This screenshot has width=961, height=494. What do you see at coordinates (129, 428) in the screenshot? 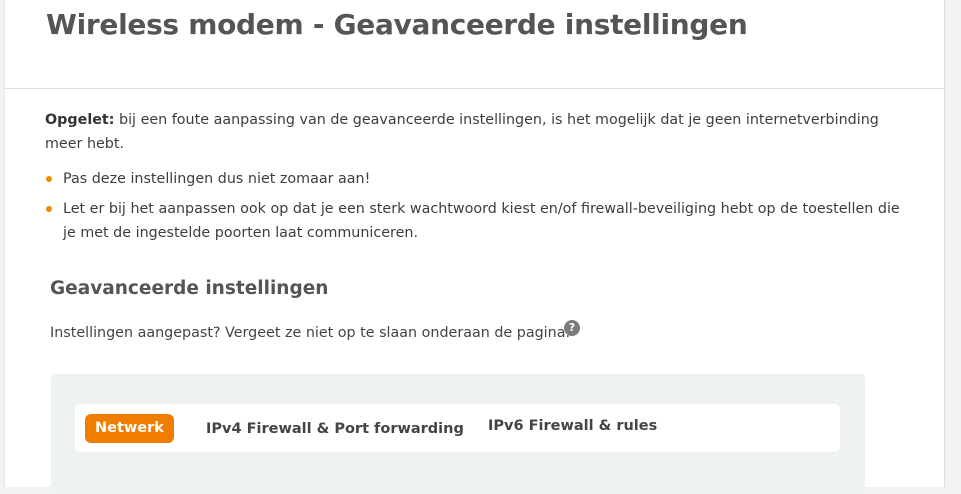
I see `tab-netwerk: Netwerk` at bounding box center [129, 428].